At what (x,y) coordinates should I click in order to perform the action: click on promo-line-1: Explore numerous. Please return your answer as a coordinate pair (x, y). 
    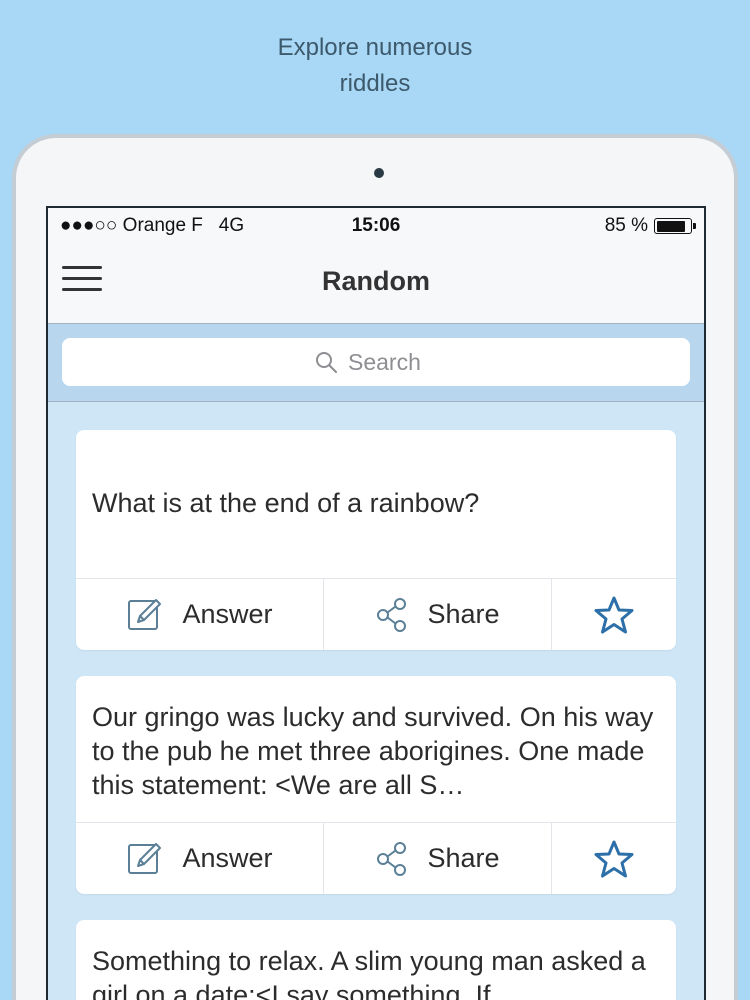
    Looking at the image, I should click on (375, 47).